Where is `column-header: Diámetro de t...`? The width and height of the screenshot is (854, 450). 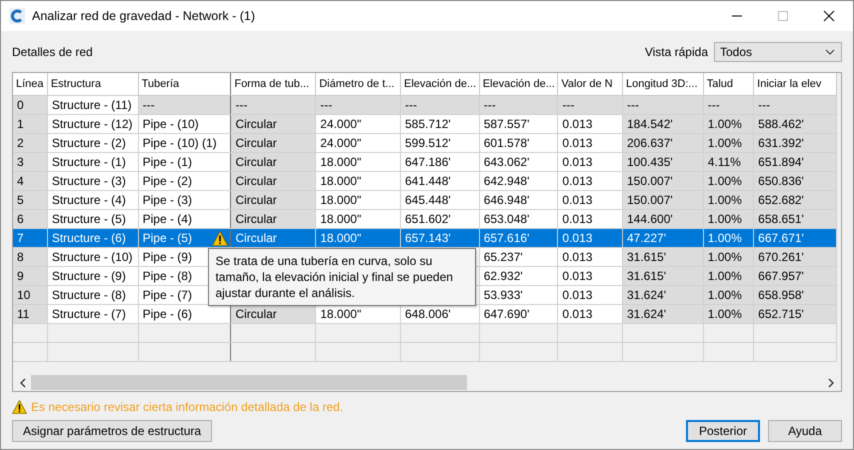 column-header: Diámetro de t... is located at coordinates (358, 84).